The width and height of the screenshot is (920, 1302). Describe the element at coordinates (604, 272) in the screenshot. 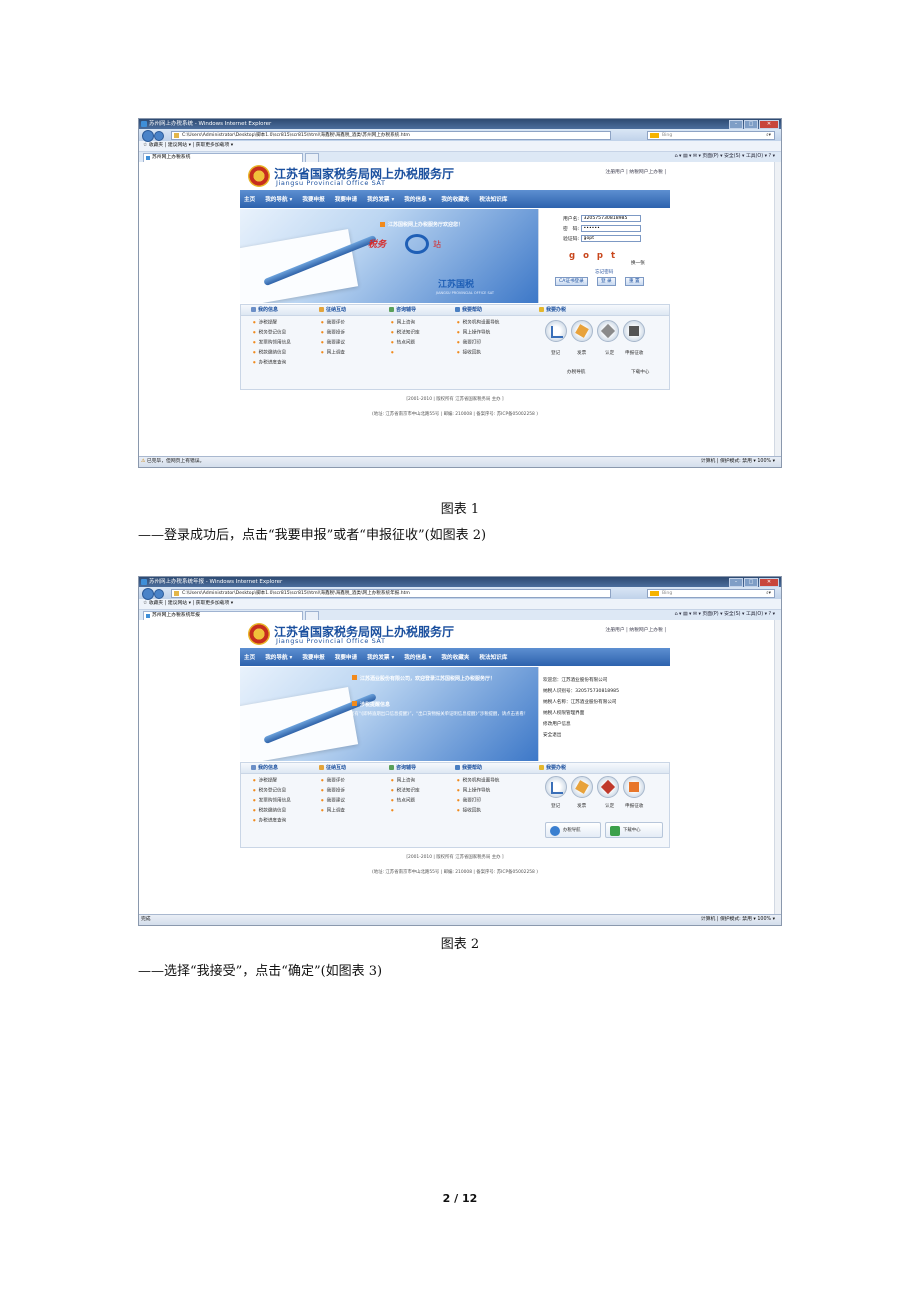

I see `forgot-password-link: 忘记密码` at that location.